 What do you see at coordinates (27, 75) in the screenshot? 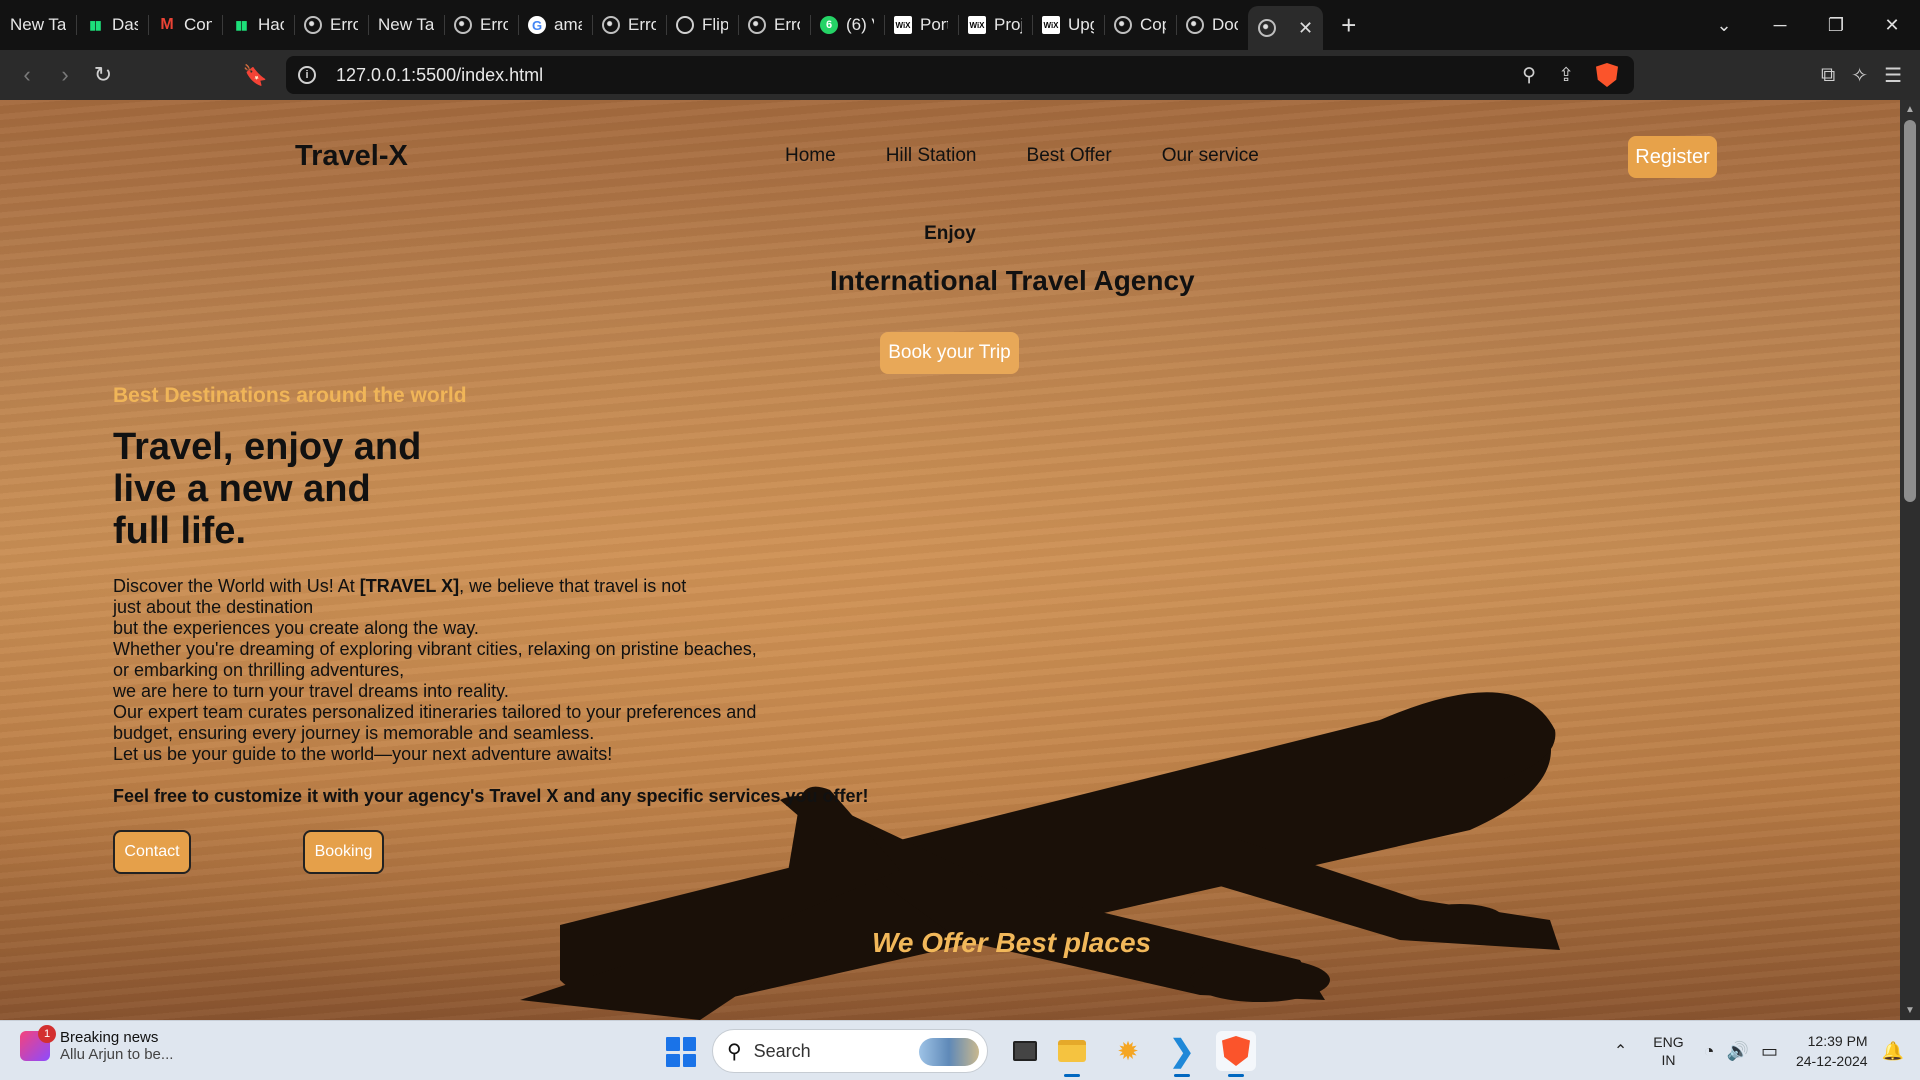
I see `back-icon: ‹` at bounding box center [27, 75].